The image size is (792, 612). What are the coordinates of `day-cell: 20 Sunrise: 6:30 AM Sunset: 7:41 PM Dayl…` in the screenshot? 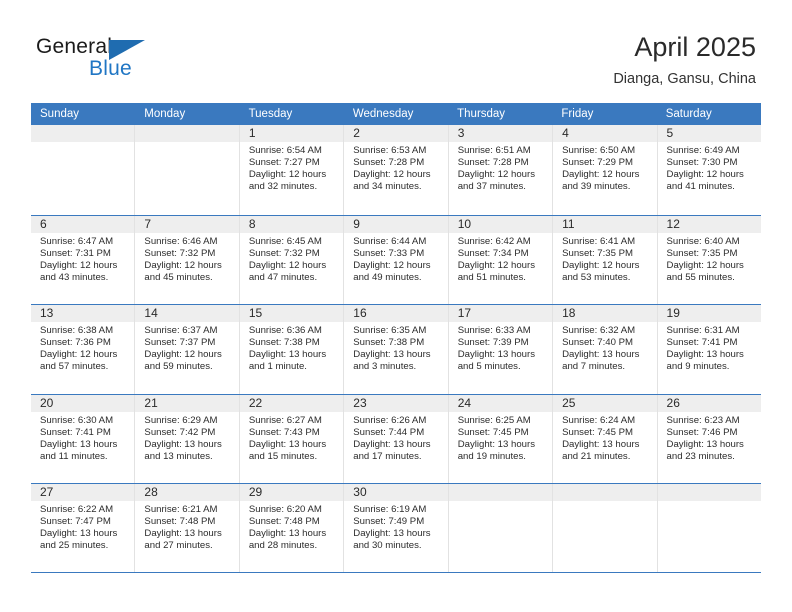 It's located at (83, 438).